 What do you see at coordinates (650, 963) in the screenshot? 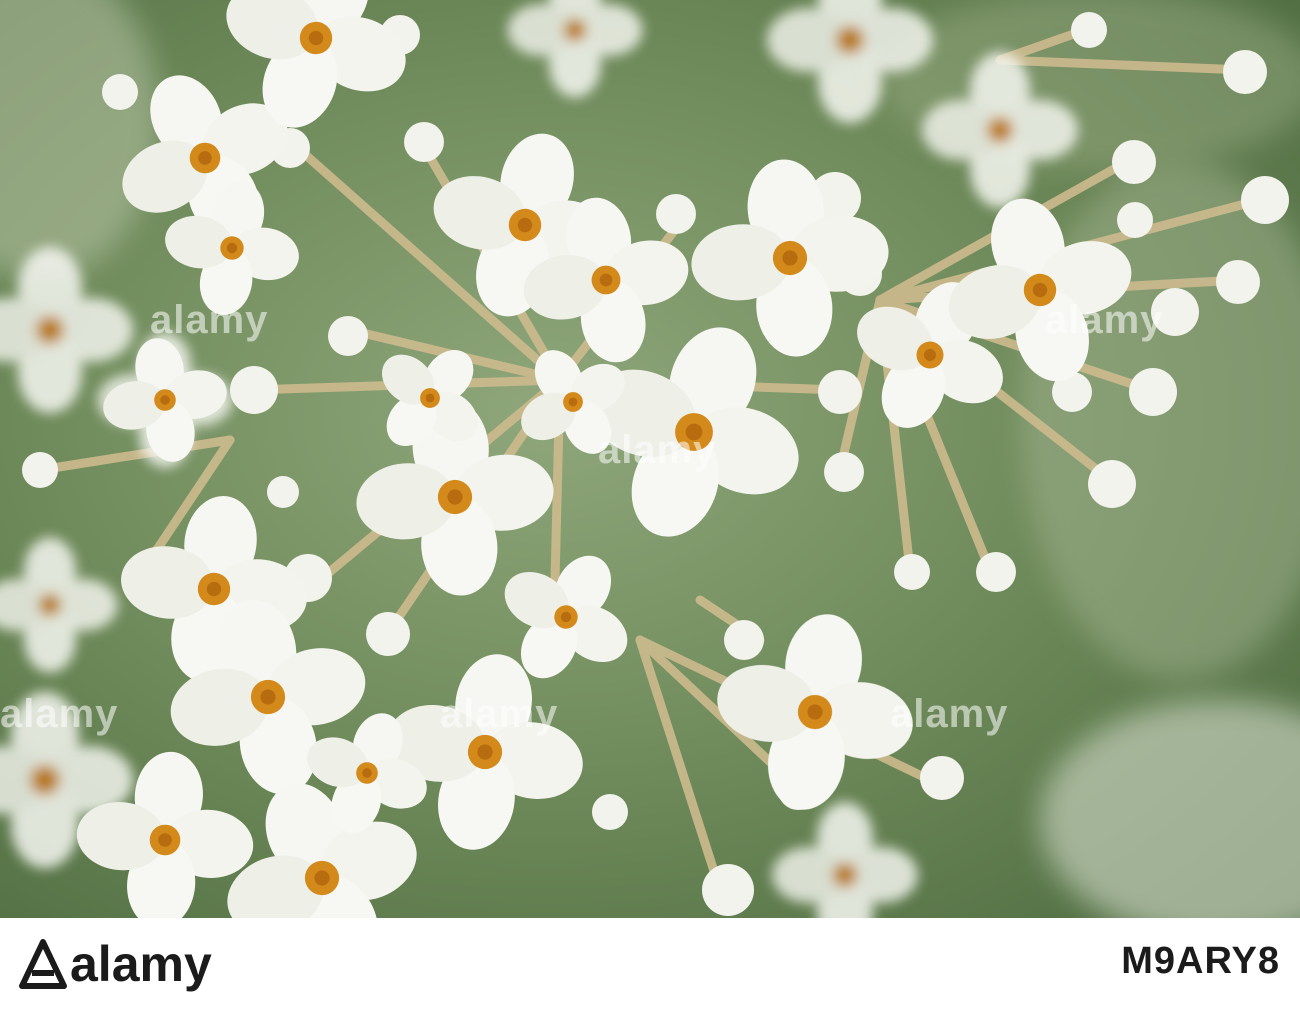
I see `footer-bar: alamy M9ARY8` at bounding box center [650, 963].